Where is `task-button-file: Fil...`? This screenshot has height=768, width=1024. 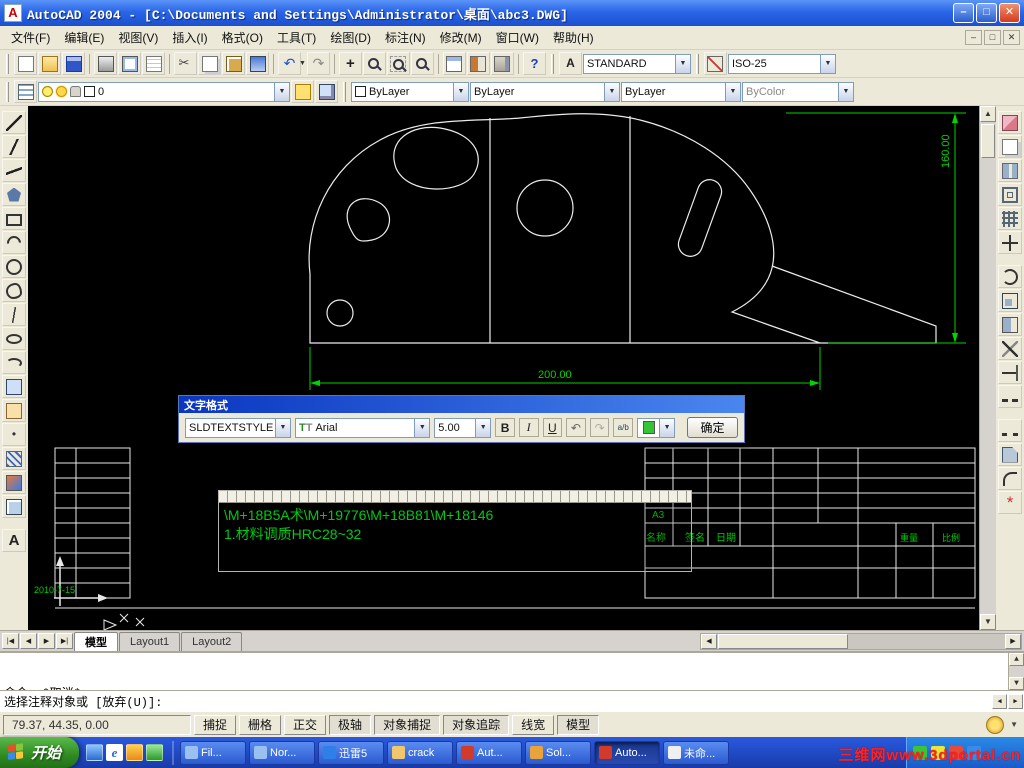 task-button-file: Fil... is located at coordinates (213, 752).